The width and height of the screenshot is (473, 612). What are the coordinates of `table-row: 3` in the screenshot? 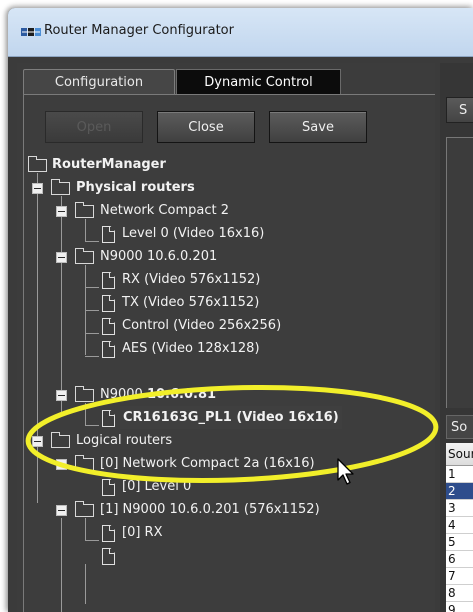 It's located at (459, 508).